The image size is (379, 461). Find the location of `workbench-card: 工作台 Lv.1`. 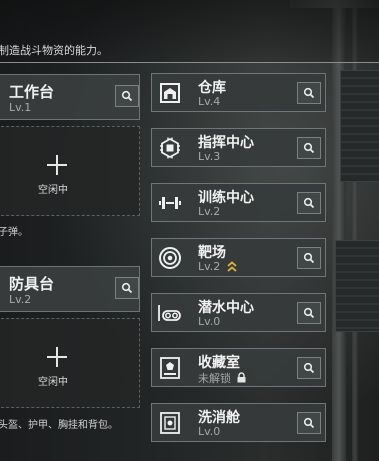

workbench-card: 工作台 Lv.1 is located at coordinates (70, 97).